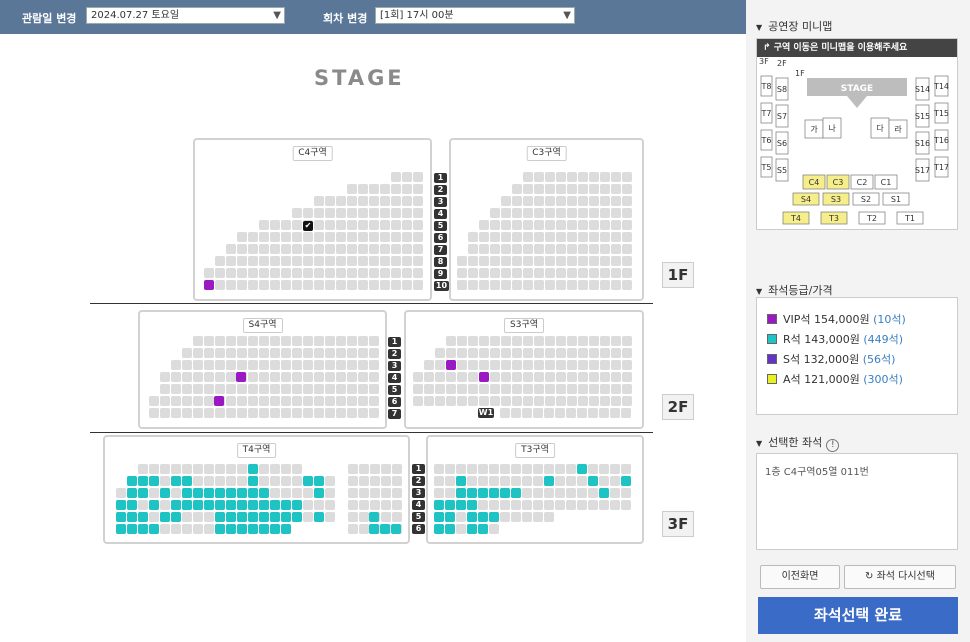  I want to click on seat-vip, so click(209, 285).